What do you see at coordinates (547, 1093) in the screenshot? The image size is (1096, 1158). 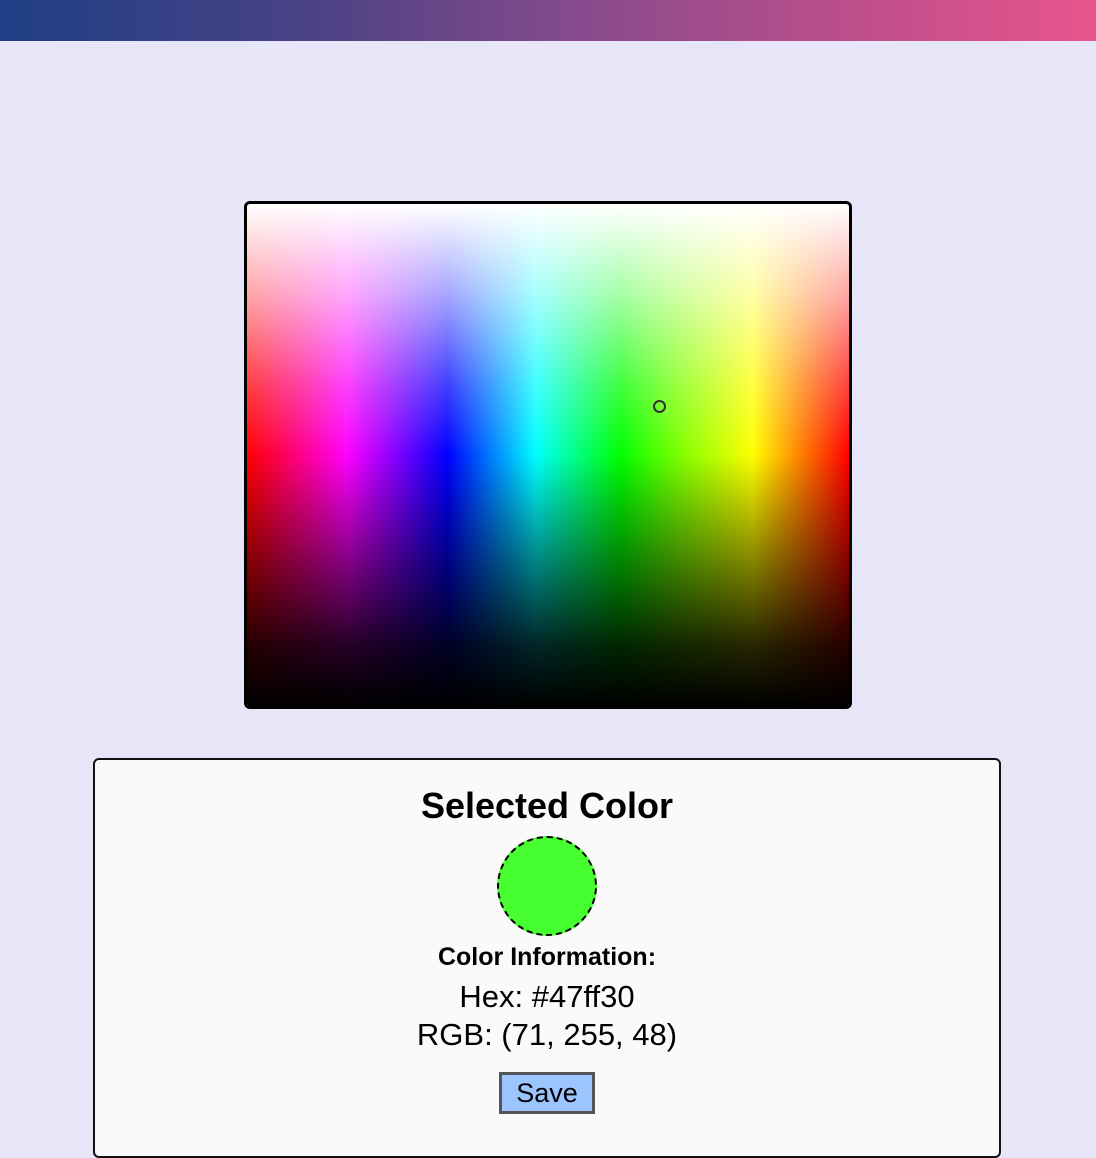 I see `save-button: Save` at bounding box center [547, 1093].